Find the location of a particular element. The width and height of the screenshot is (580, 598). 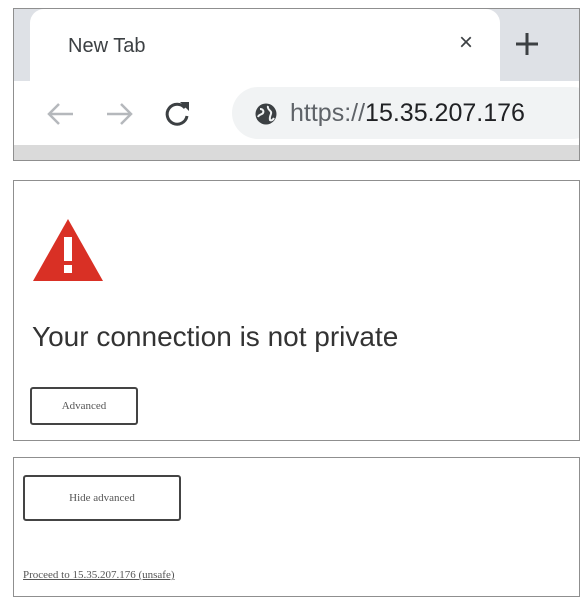

forward-arrow-icon is located at coordinates (120, 114).